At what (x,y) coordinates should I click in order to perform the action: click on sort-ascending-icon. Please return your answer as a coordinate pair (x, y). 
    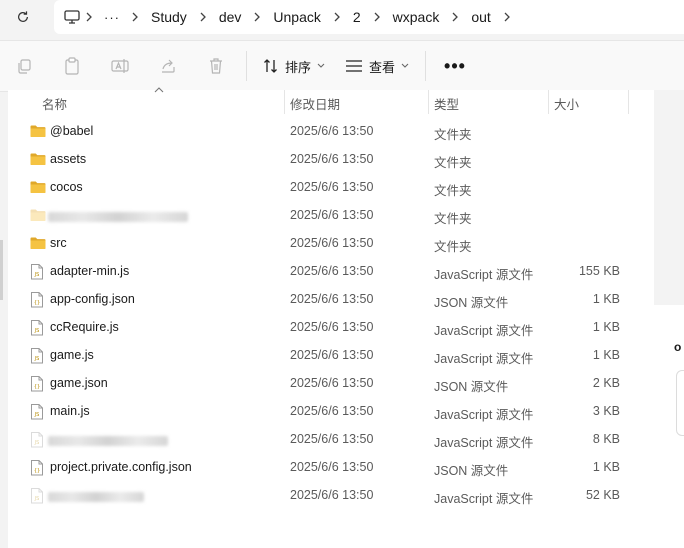
    Looking at the image, I should click on (159, 90).